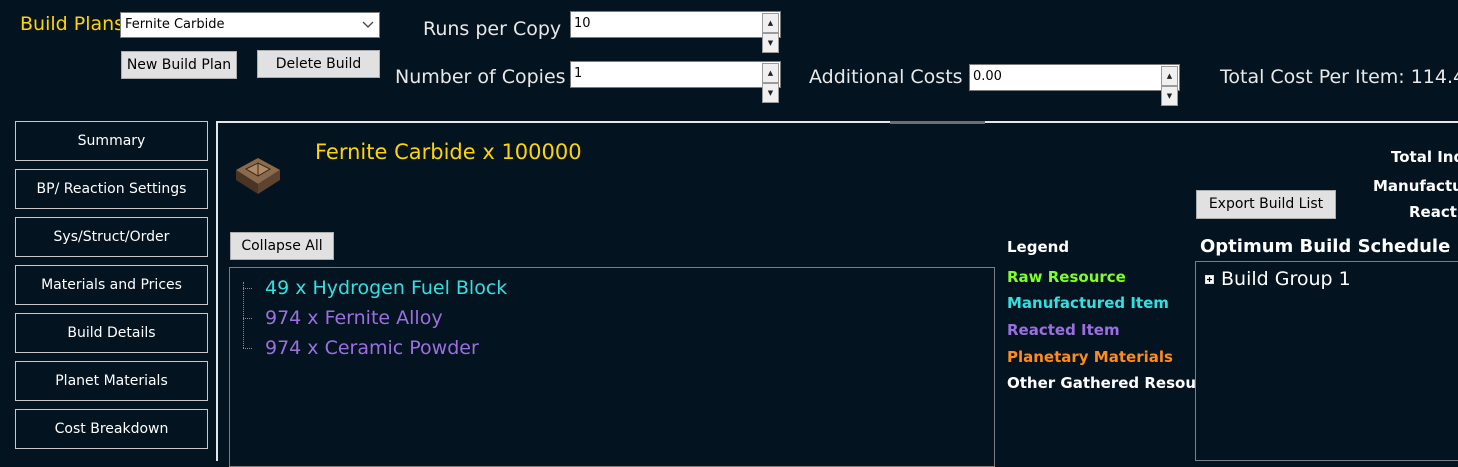  Describe the element at coordinates (1339, 77) in the screenshot. I see `total-cost-per-item: Total Cost Per Item: 114.42 i` at that location.